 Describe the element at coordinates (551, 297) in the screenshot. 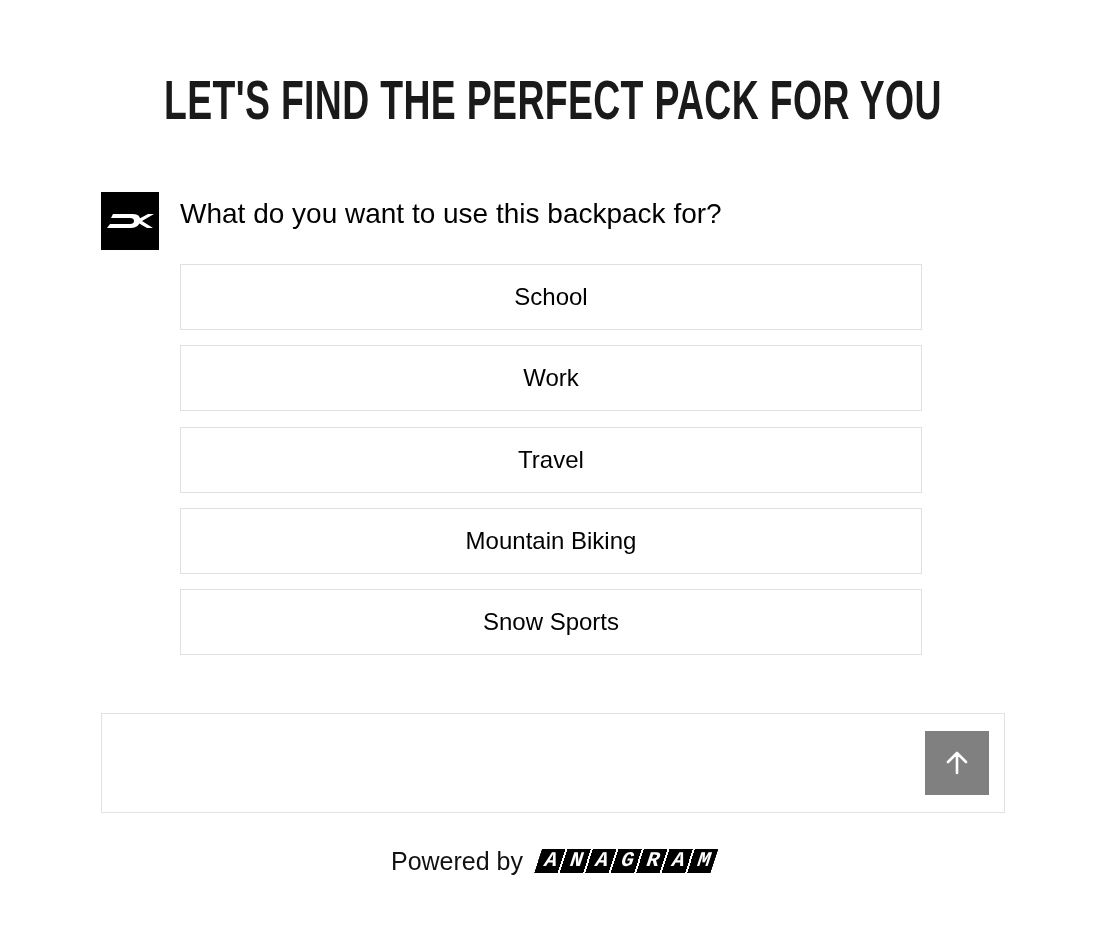

I see `answer-option-button: School` at that location.